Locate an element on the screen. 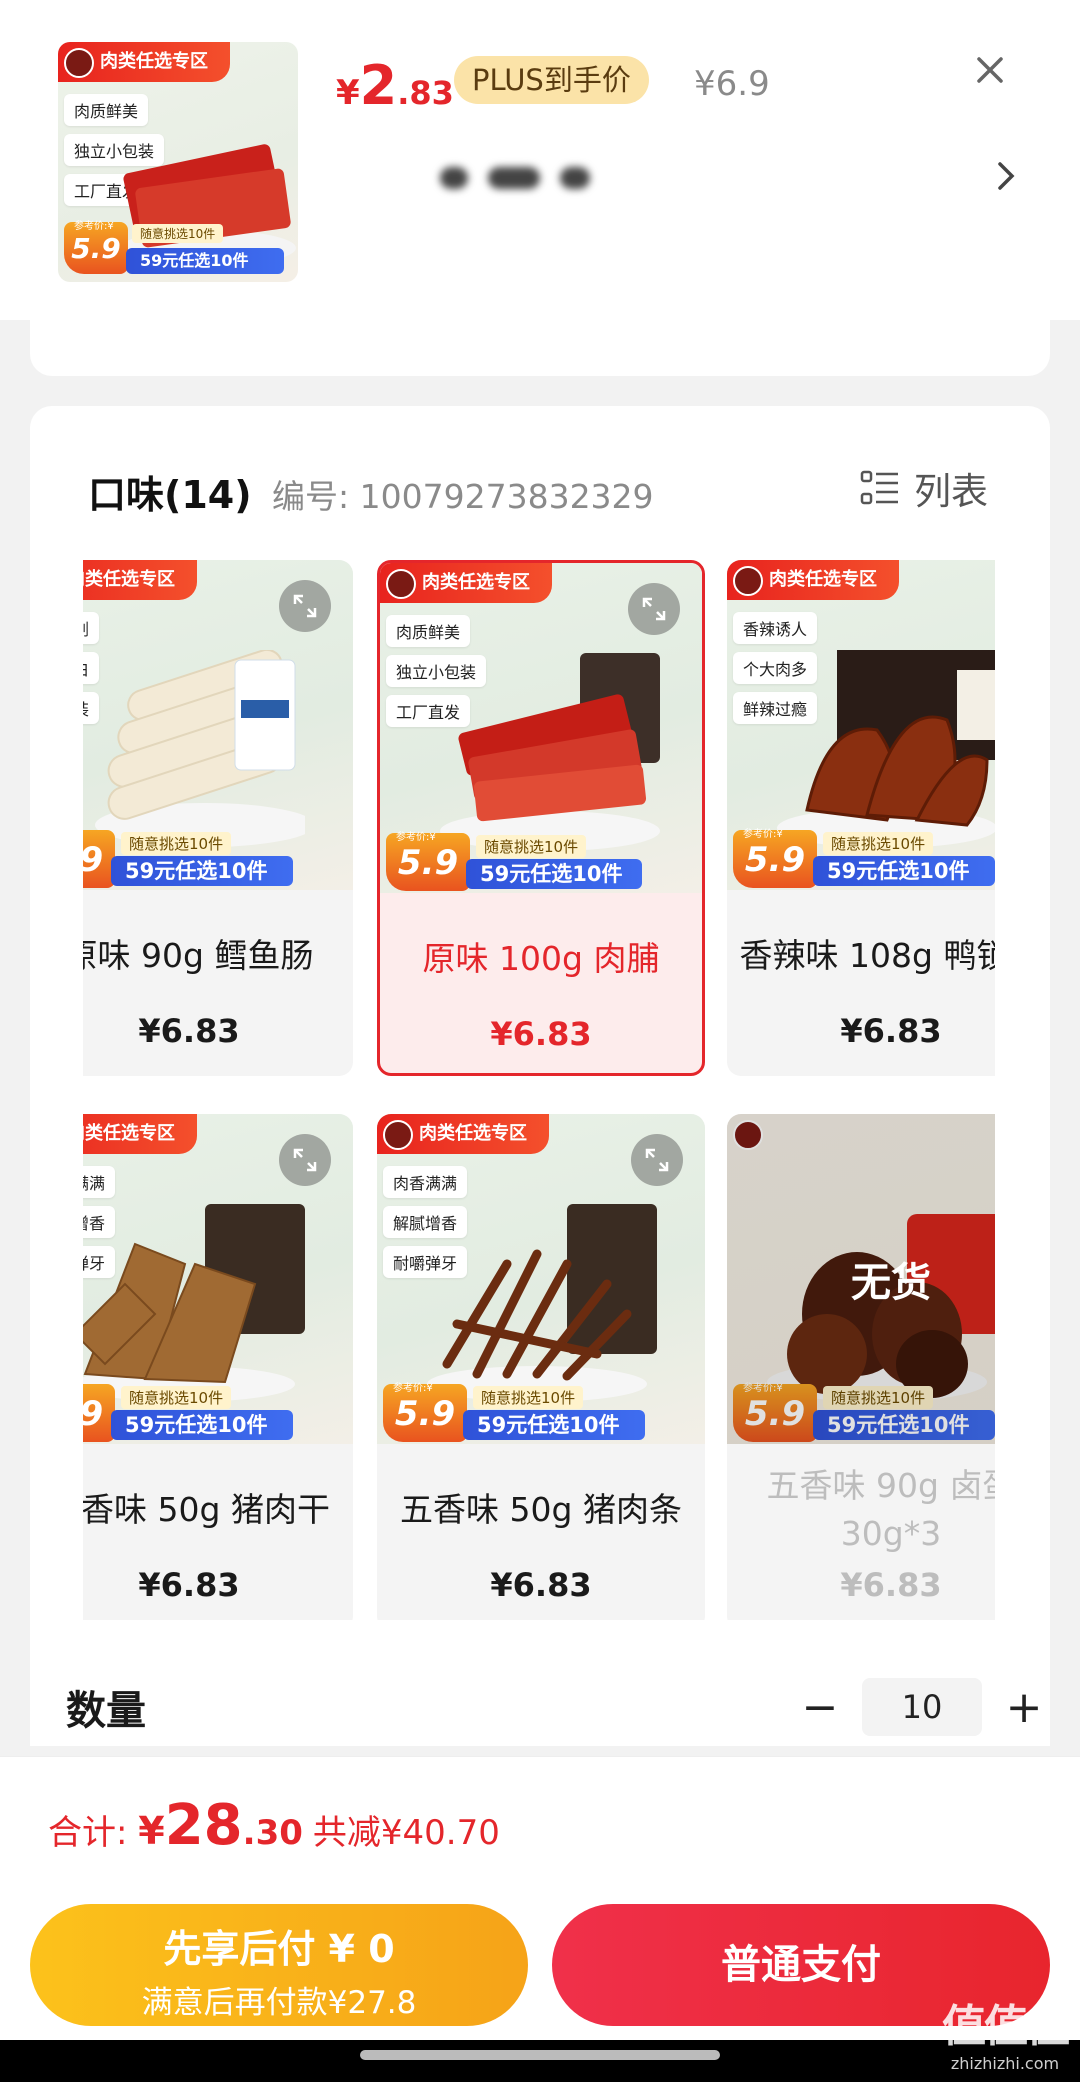 Image resolution: width=1080 pixels, height=2082 pixels. thumb-promo-main: 59元任选10件 is located at coordinates (205, 261).